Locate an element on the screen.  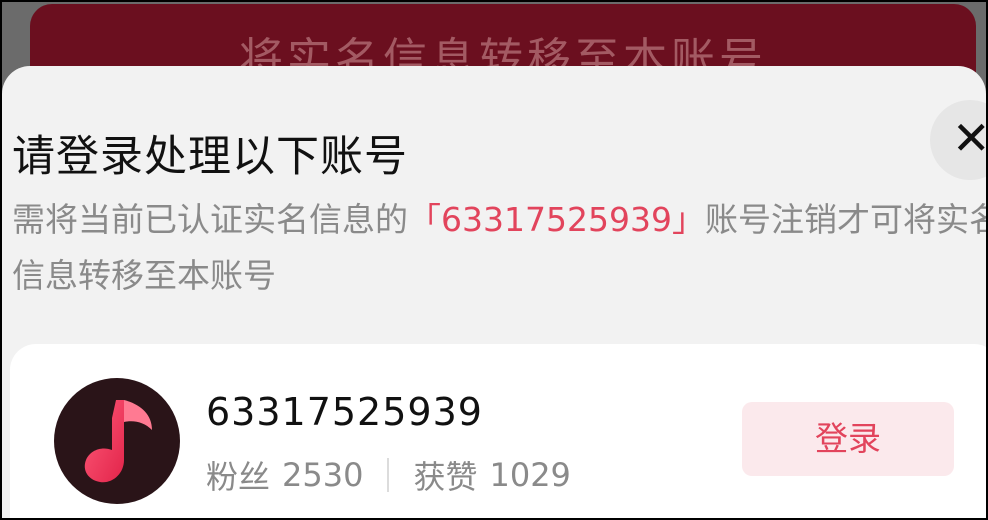
likes-label: 获赞 is located at coordinates (445, 477).